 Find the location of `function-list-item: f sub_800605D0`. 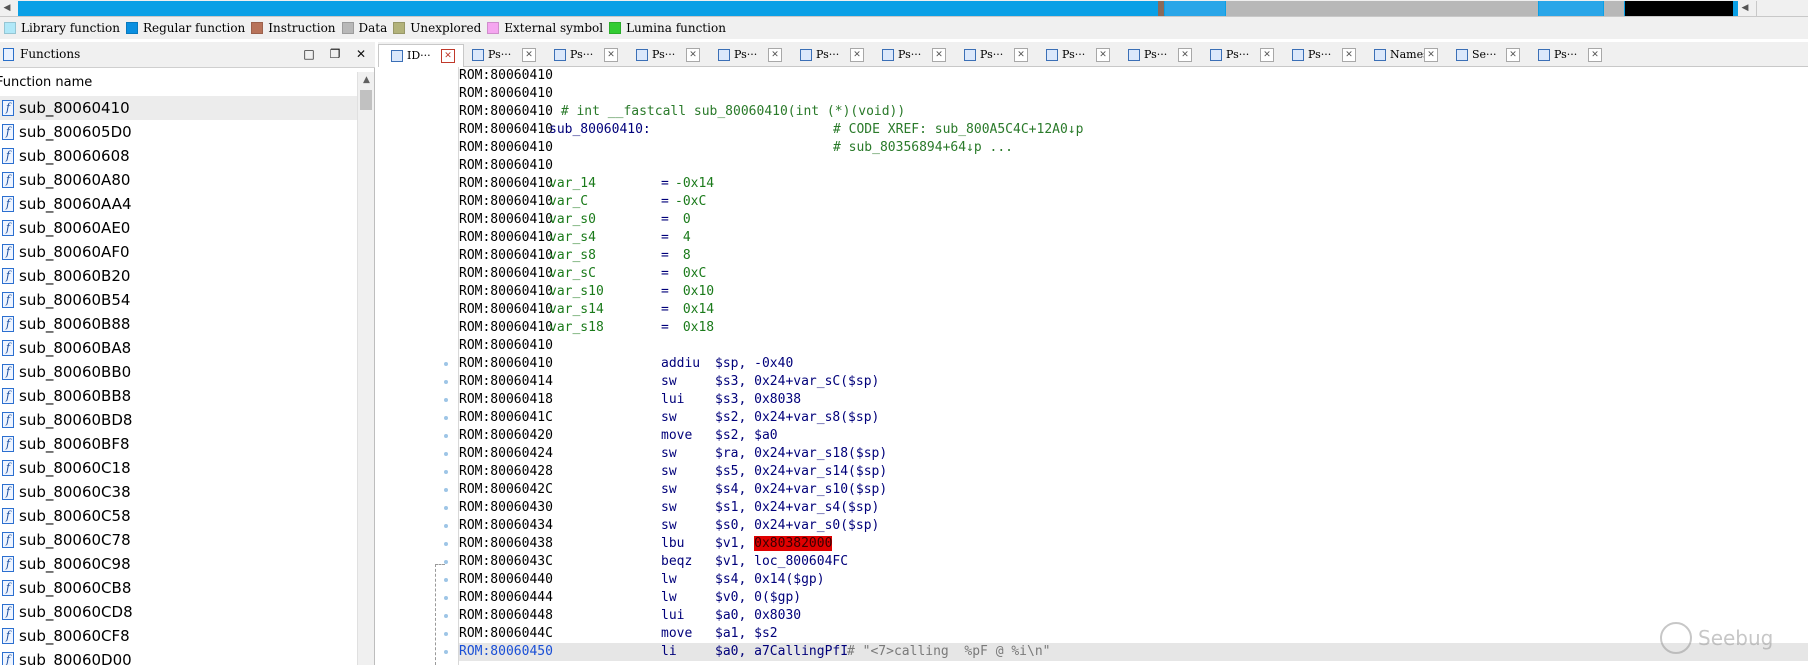

function-list-item: f sub_800605D0 is located at coordinates (178, 132).